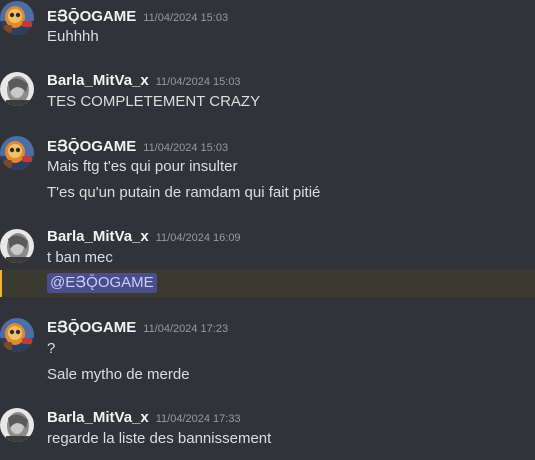 This screenshot has width=535, height=460. I want to click on message-text: t ban mec, so click(80, 257).